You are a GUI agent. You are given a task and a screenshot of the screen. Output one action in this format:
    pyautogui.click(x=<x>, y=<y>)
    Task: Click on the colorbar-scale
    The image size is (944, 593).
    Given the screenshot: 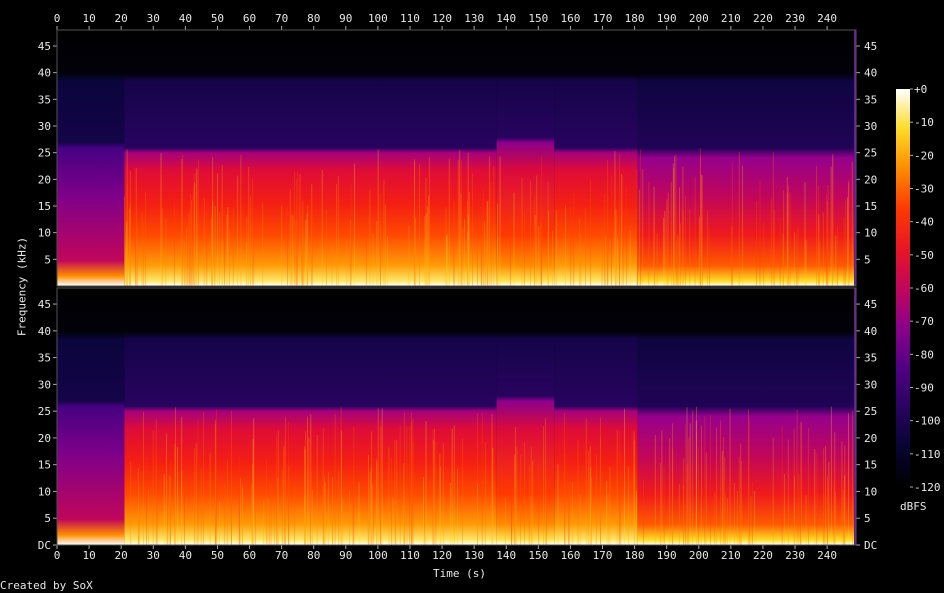 What is the action you would take?
    pyautogui.click(x=903, y=288)
    